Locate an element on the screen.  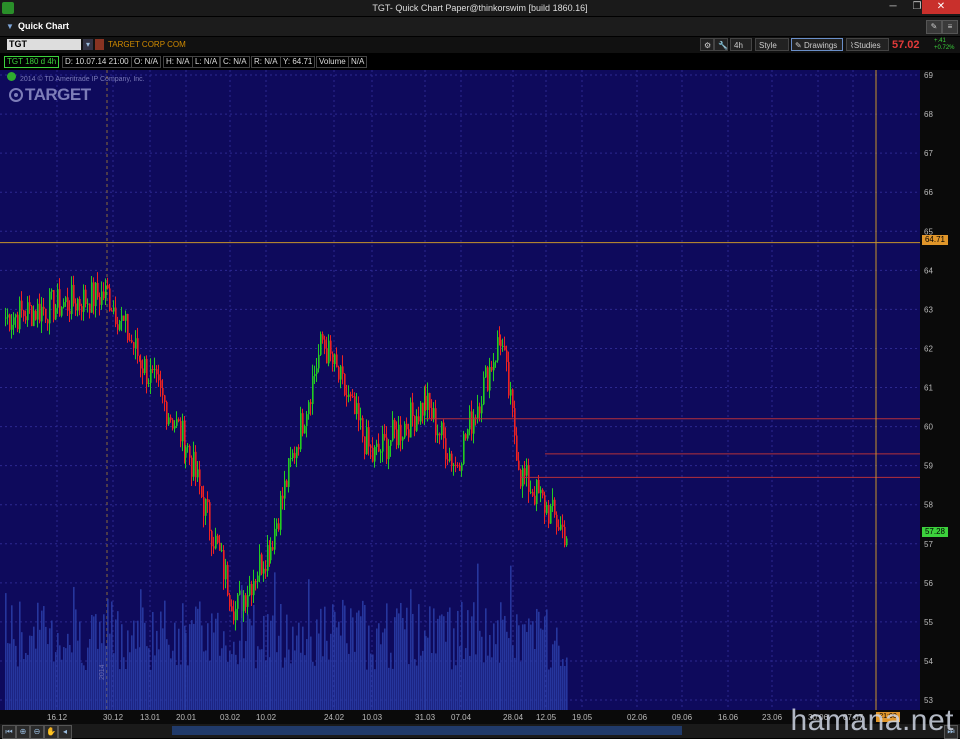
settings-icon: ⚙ is located at coordinates (707, 44).